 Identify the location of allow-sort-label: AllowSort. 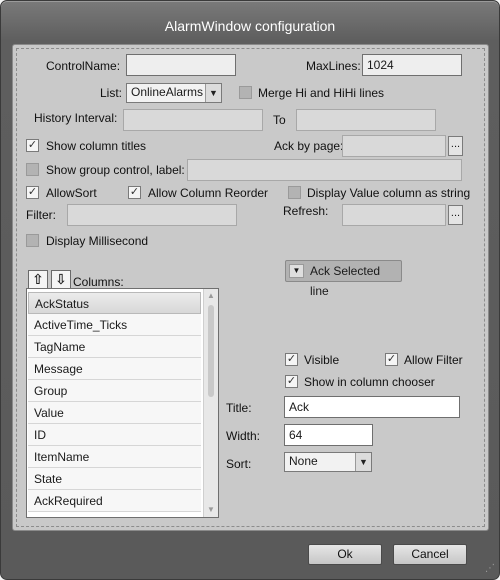
(71, 193).